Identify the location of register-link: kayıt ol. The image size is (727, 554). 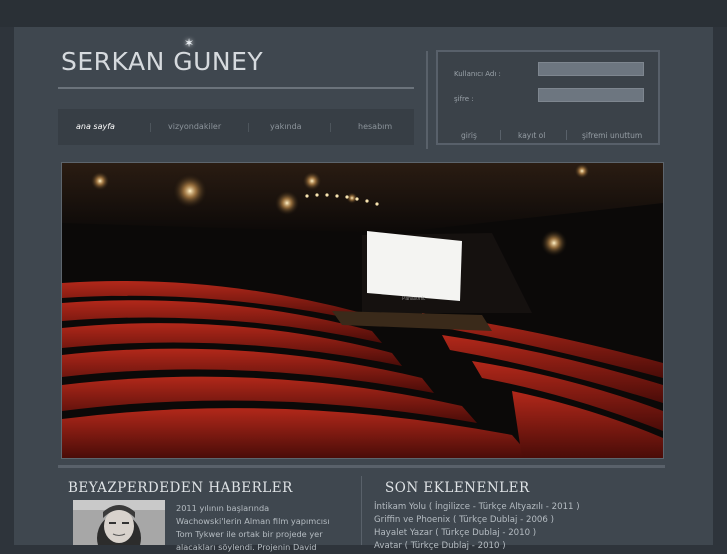
(531, 135).